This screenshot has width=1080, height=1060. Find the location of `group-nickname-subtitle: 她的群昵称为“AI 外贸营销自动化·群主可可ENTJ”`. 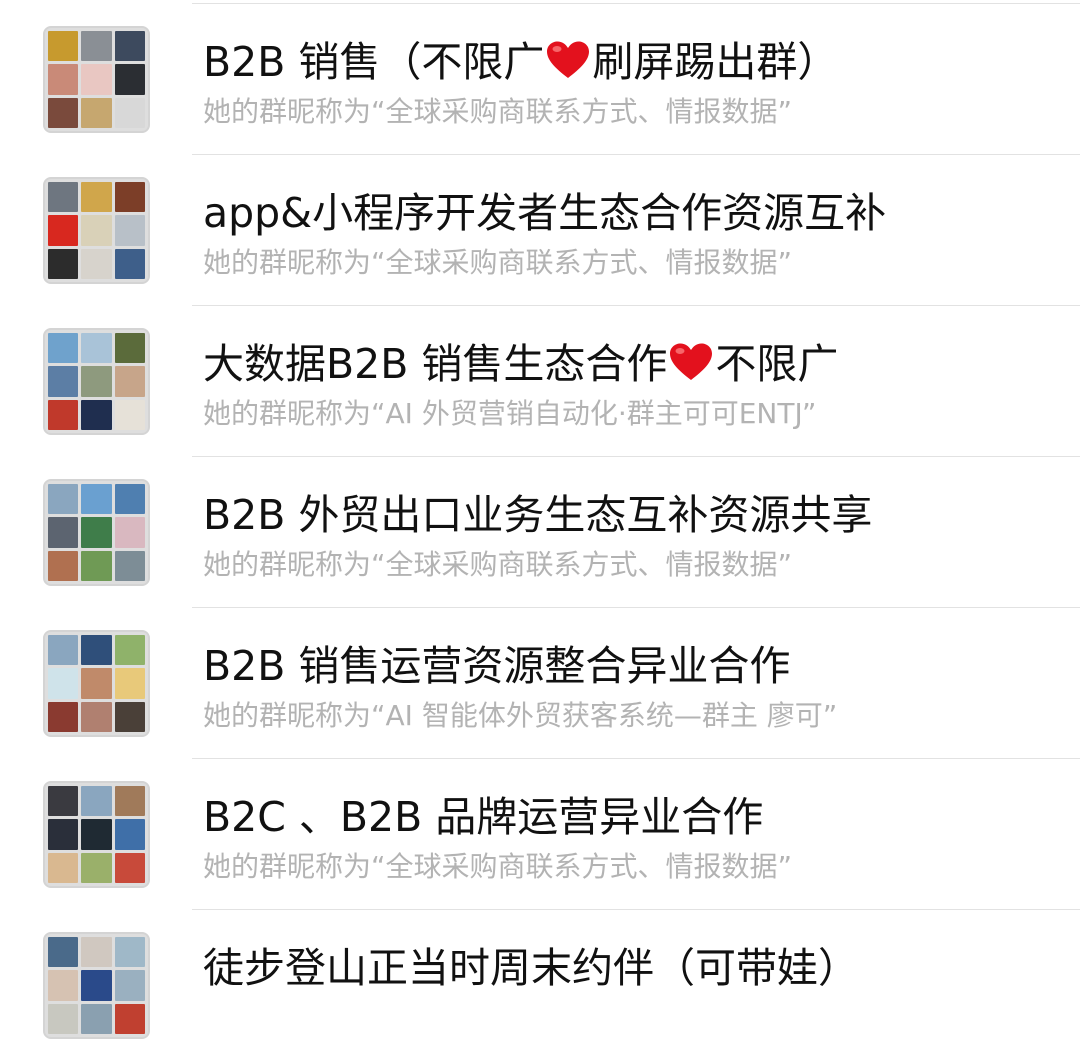

group-nickname-subtitle: 她的群昵称为“AI 外贸营销自动化·群主可可ENTJ” is located at coordinates (510, 413).